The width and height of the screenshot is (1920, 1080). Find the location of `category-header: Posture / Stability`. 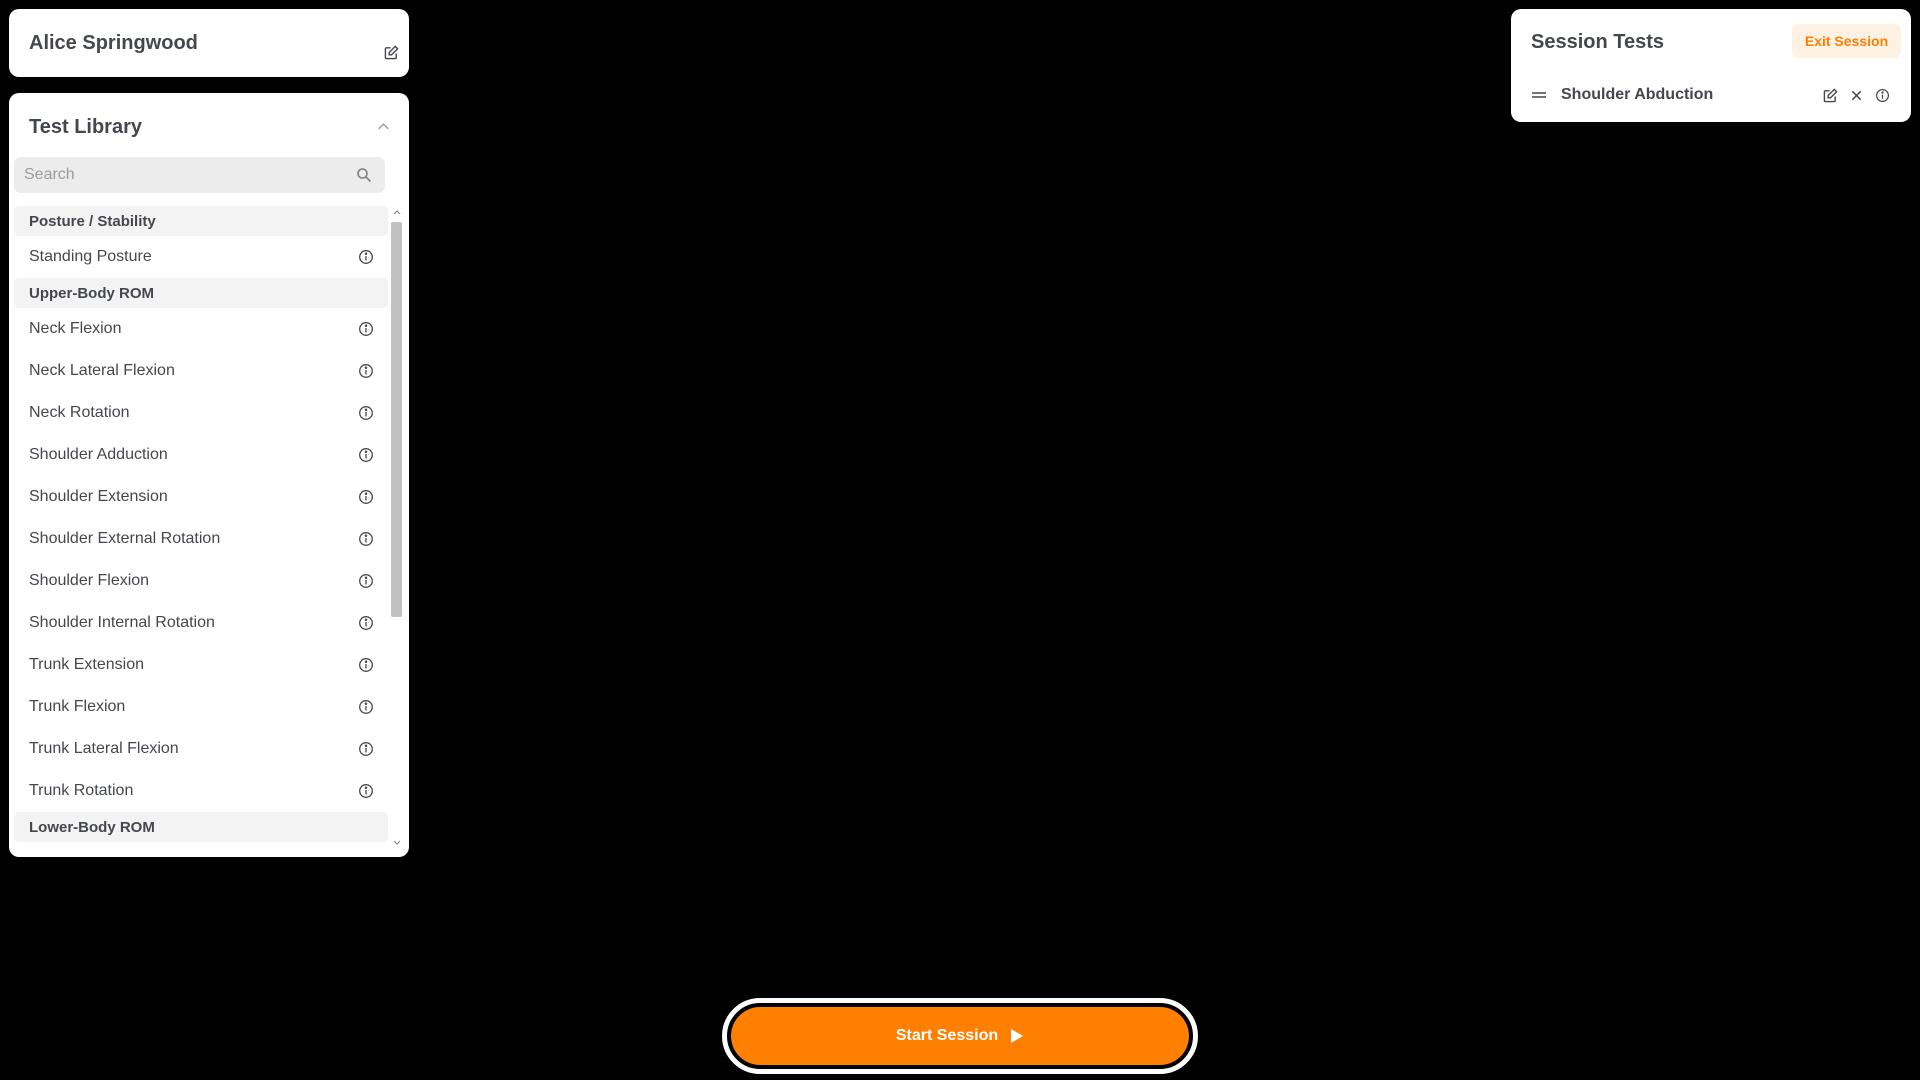

category-header: Posture / Stability is located at coordinates (201, 221).